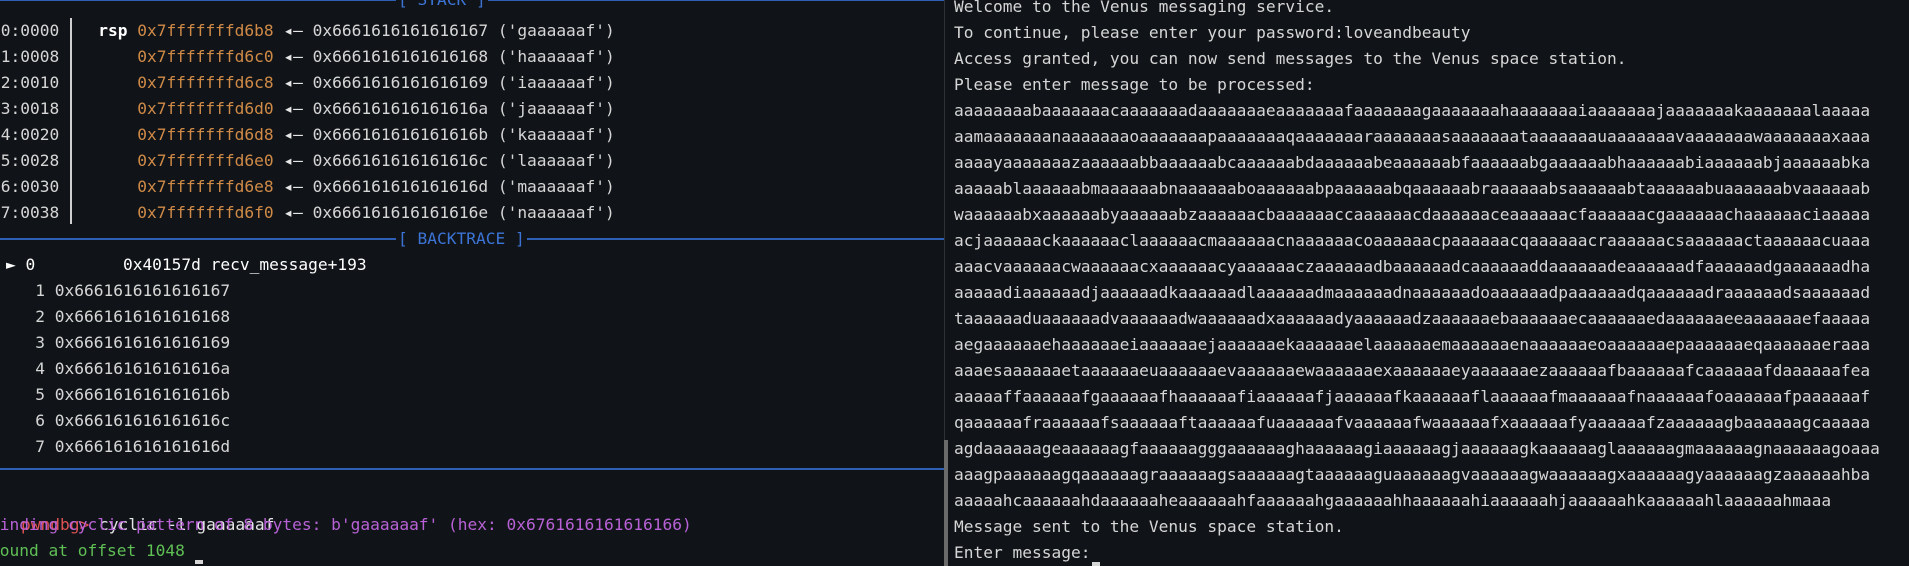 The width and height of the screenshot is (1909, 566). What do you see at coordinates (205, 212) in the screenshot?
I see `stack-address: 0x7fffffffd6f0` at bounding box center [205, 212].